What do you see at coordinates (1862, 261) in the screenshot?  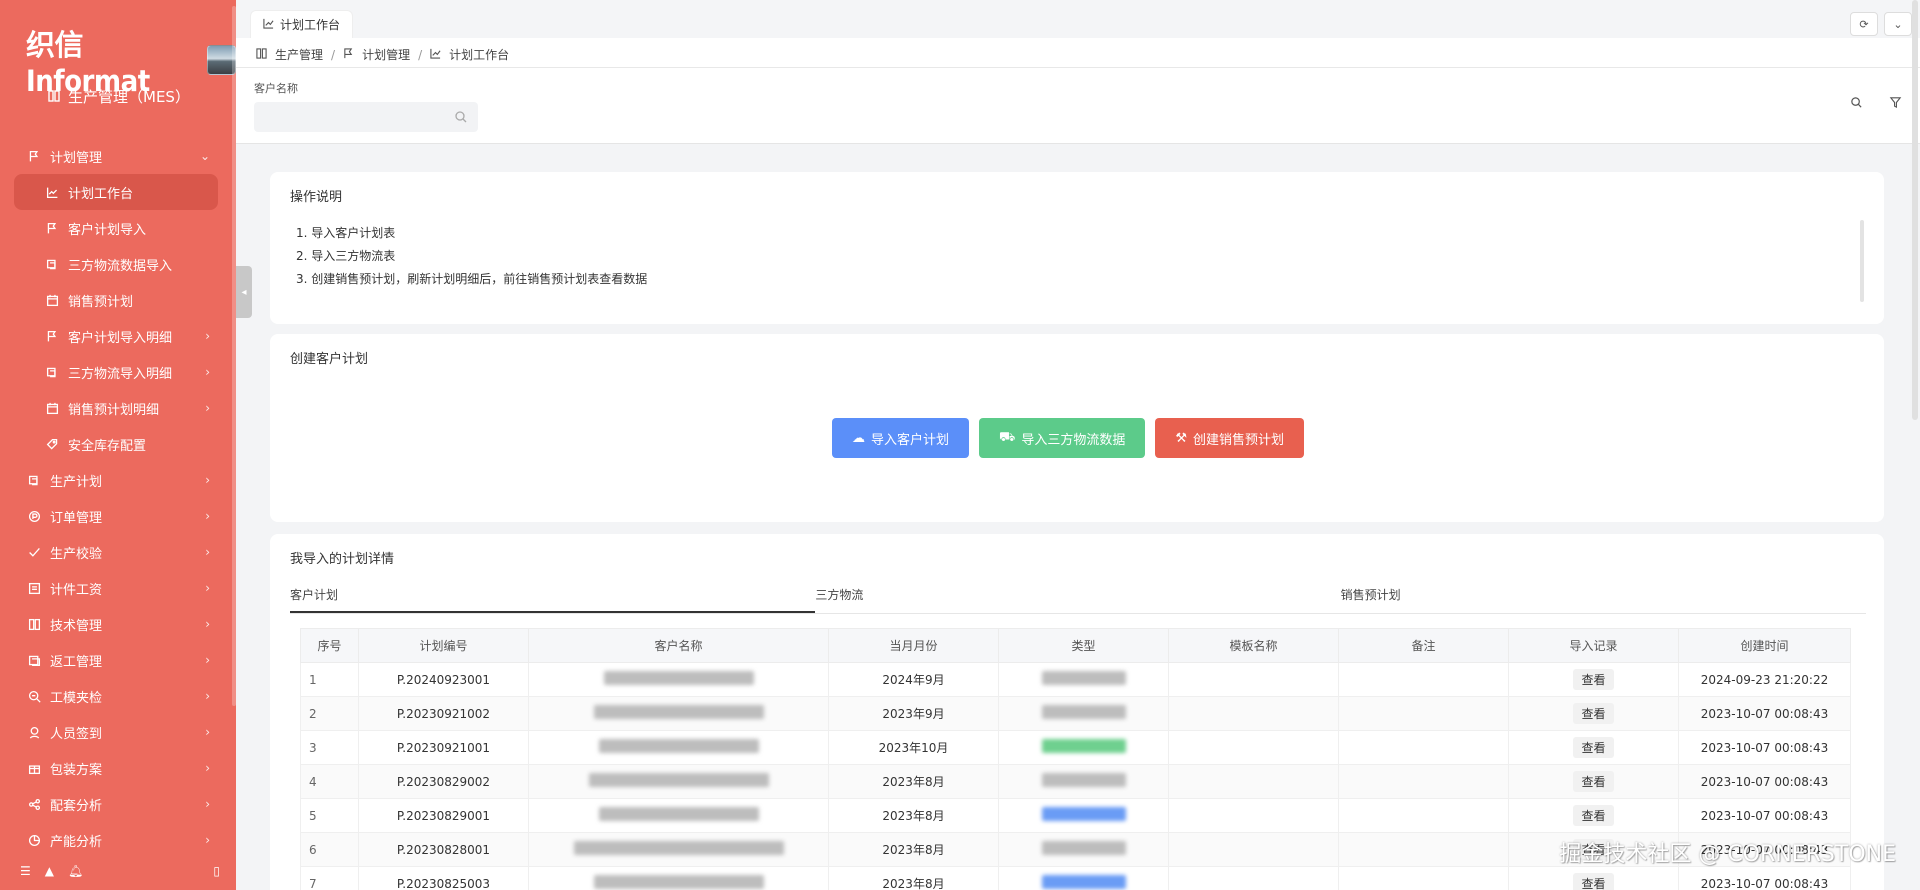 I see `instructions-scrollbar` at bounding box center [1862, 261].